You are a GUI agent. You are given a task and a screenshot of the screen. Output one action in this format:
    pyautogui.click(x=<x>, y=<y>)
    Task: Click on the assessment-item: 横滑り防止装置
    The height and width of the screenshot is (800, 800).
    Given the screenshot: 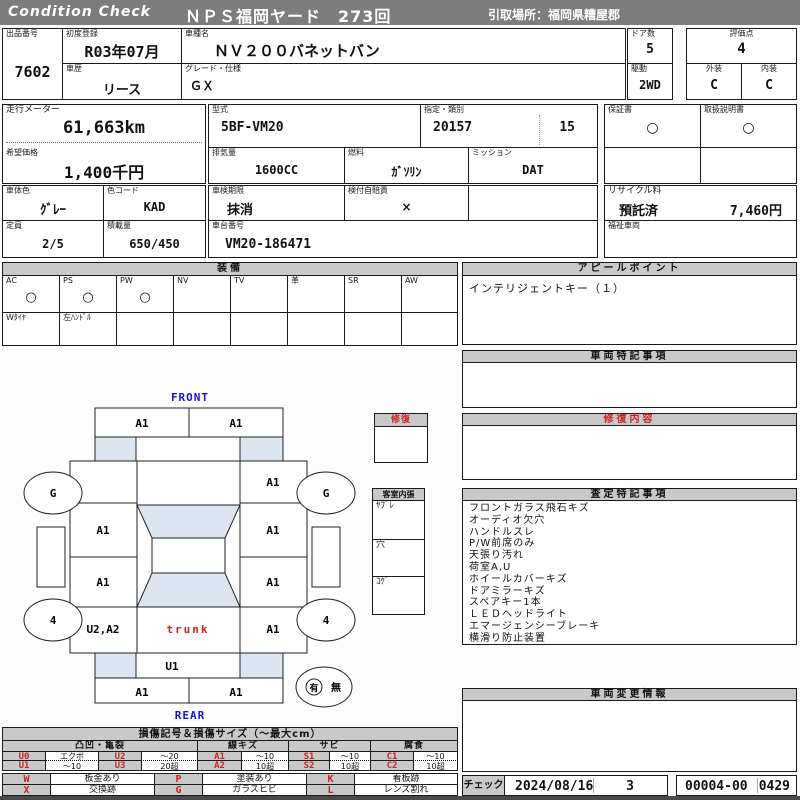 What is the action you would take?
    pyautogui.click(x=507, y=638)
    